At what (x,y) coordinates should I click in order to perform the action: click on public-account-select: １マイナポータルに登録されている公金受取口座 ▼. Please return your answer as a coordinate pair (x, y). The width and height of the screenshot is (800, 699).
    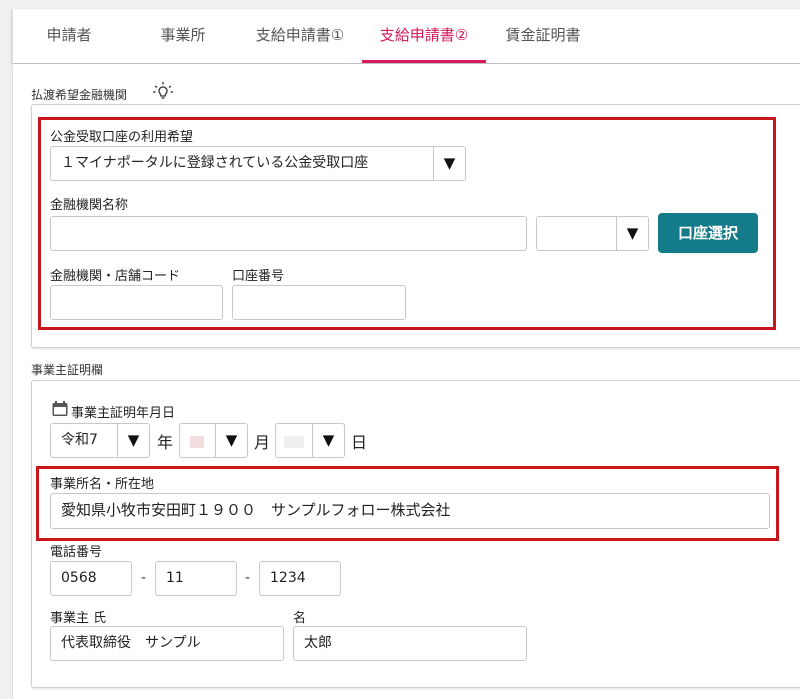
    Looking at the image, I should click on (258, 163).